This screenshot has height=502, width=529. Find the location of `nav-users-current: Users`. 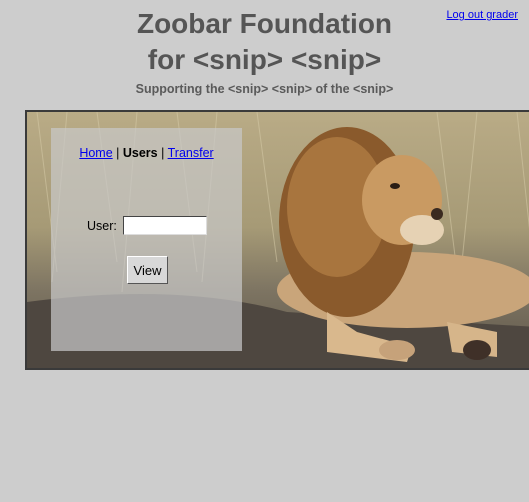

nav-users-current: Users is located at coordinates (140, 153).